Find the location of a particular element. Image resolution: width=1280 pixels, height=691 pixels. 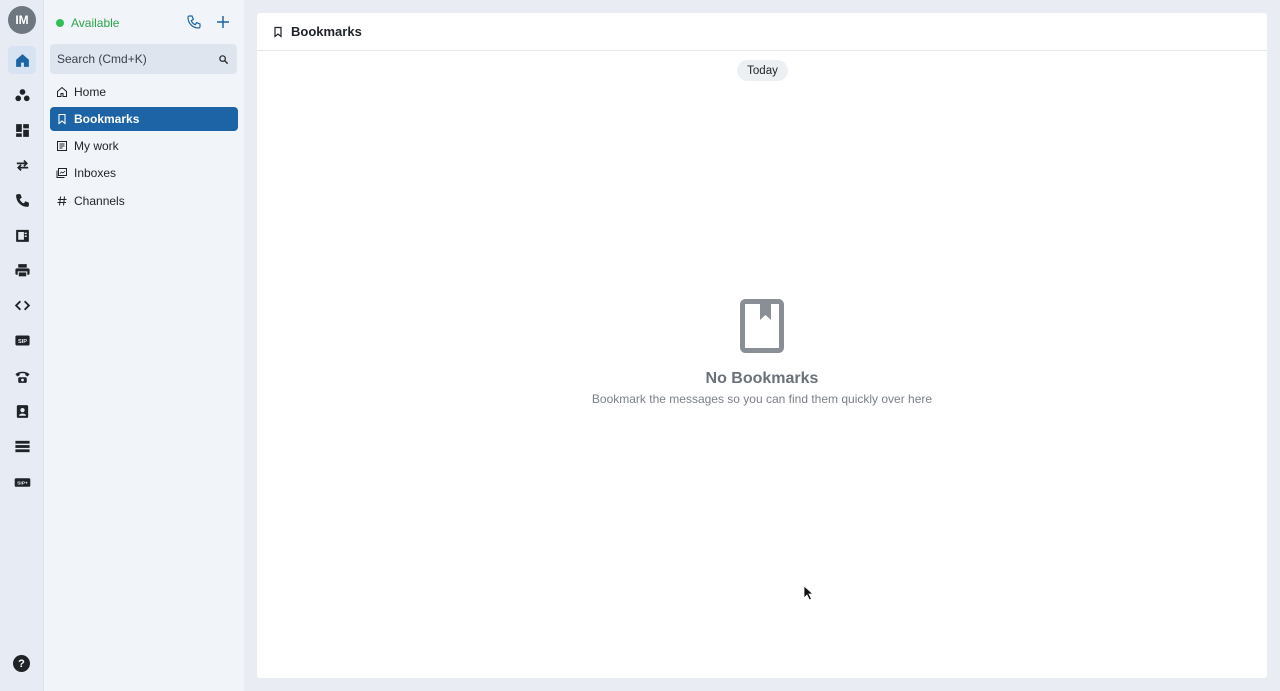

sidebar-item-label: Home is located at coordinates (90, 92).